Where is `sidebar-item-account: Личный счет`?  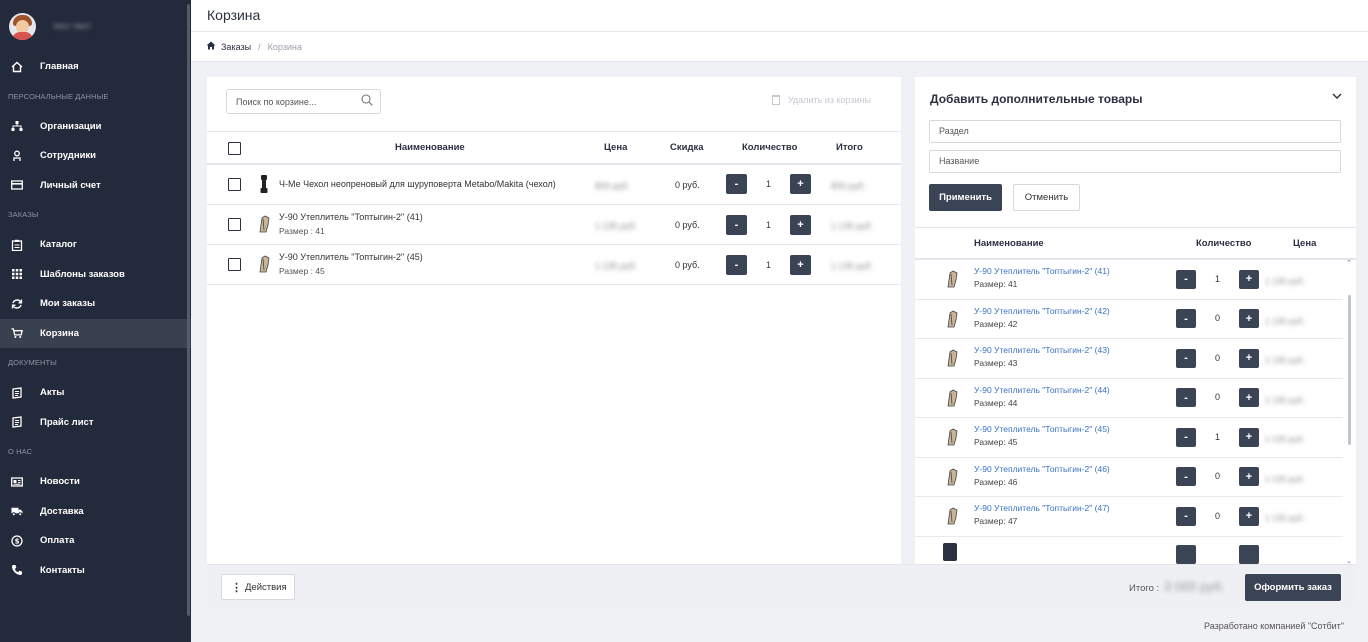 sidebar-item-account: Личный счет is located at coordinates (95, 186).